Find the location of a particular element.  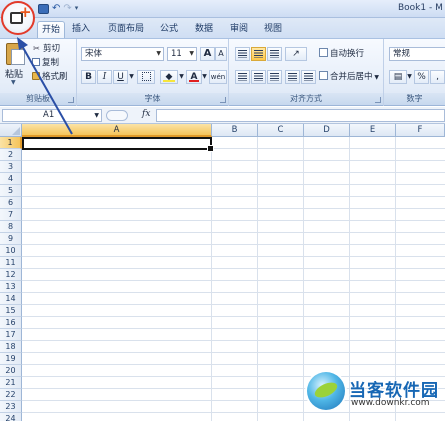

format-painter-button: 格式刷 is located at coordinates (50, 76).